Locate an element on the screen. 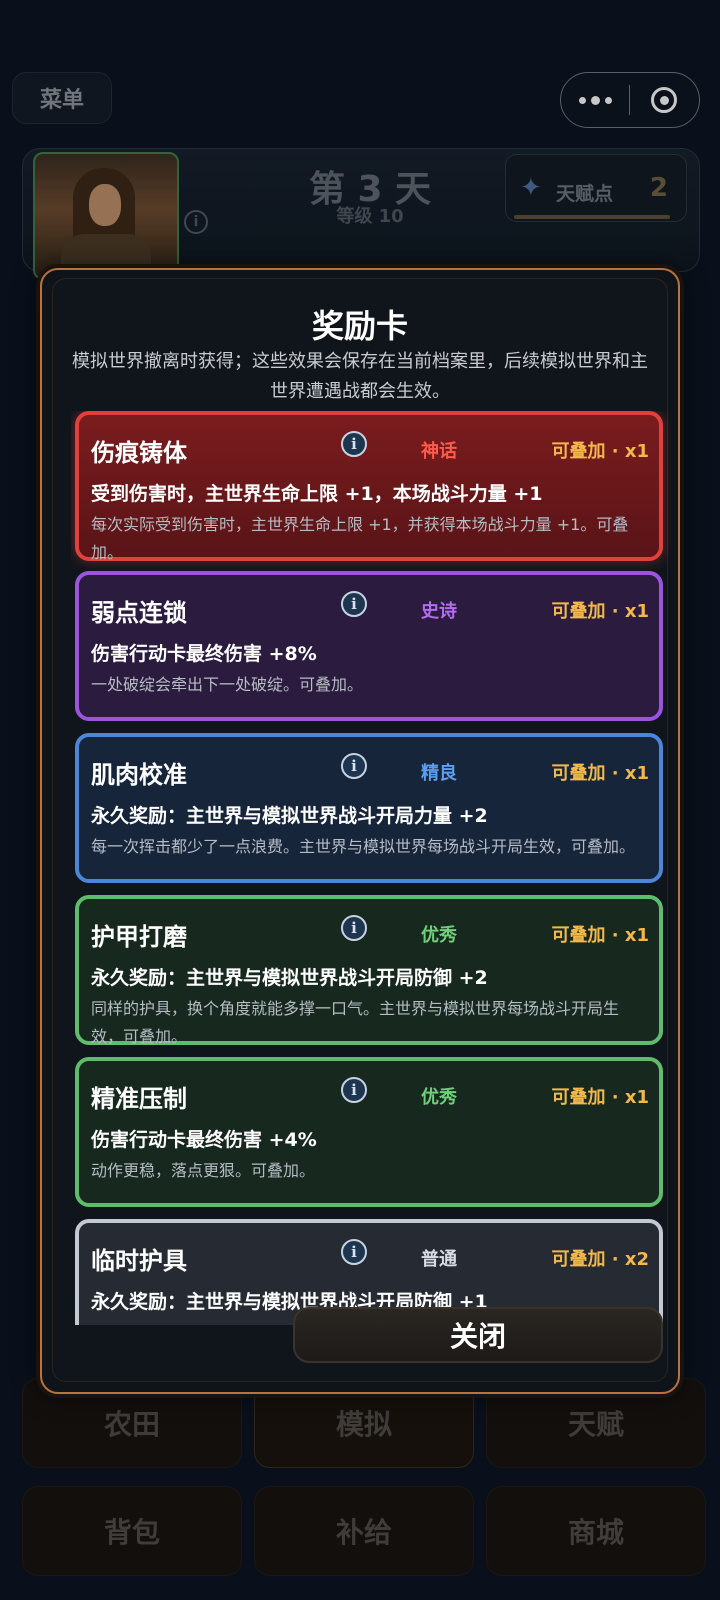  card-rarity: 精良 is located at coordinates (439, 773).